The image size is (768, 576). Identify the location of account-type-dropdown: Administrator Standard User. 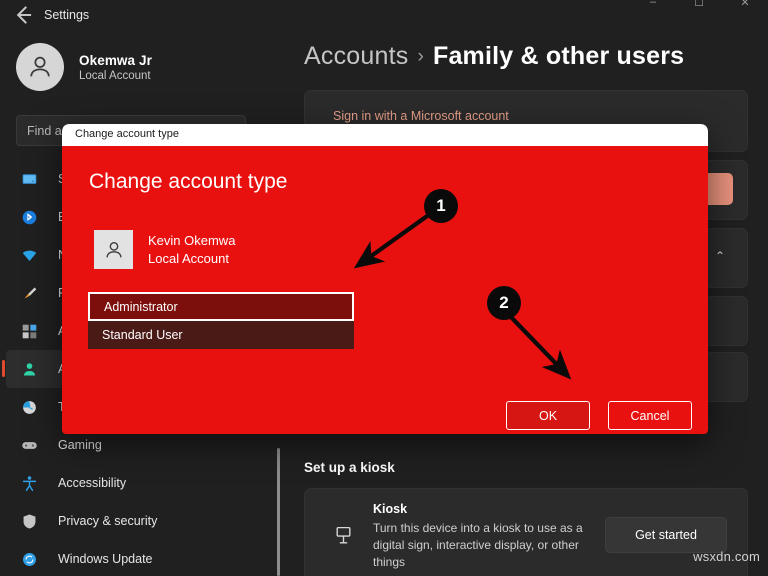
(221, 320).